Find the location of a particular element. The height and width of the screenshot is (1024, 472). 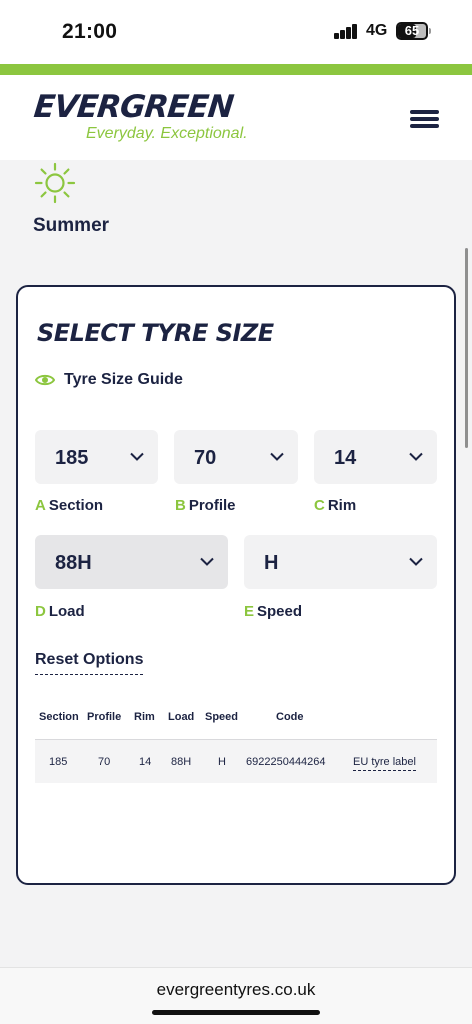

season-label: Summer is located at coordinates (71, 225).